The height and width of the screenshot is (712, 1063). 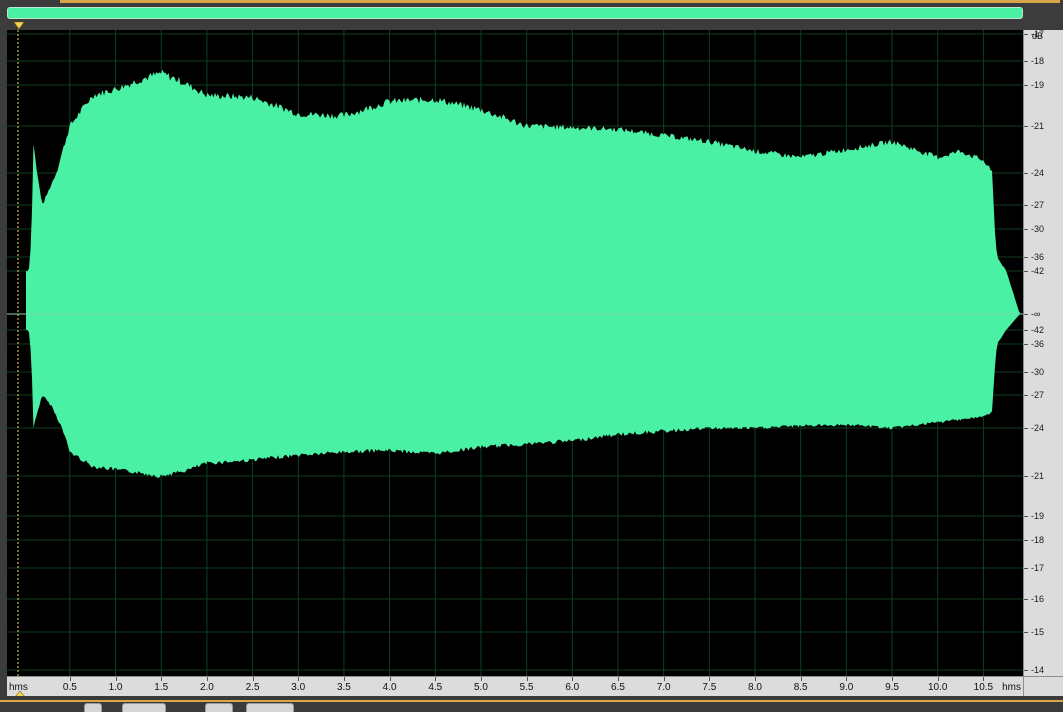 What do you see at coordinates (1038, 516) in the screenshot?
I see `db-label-lower: -19` at bounding box center [1038, 516].